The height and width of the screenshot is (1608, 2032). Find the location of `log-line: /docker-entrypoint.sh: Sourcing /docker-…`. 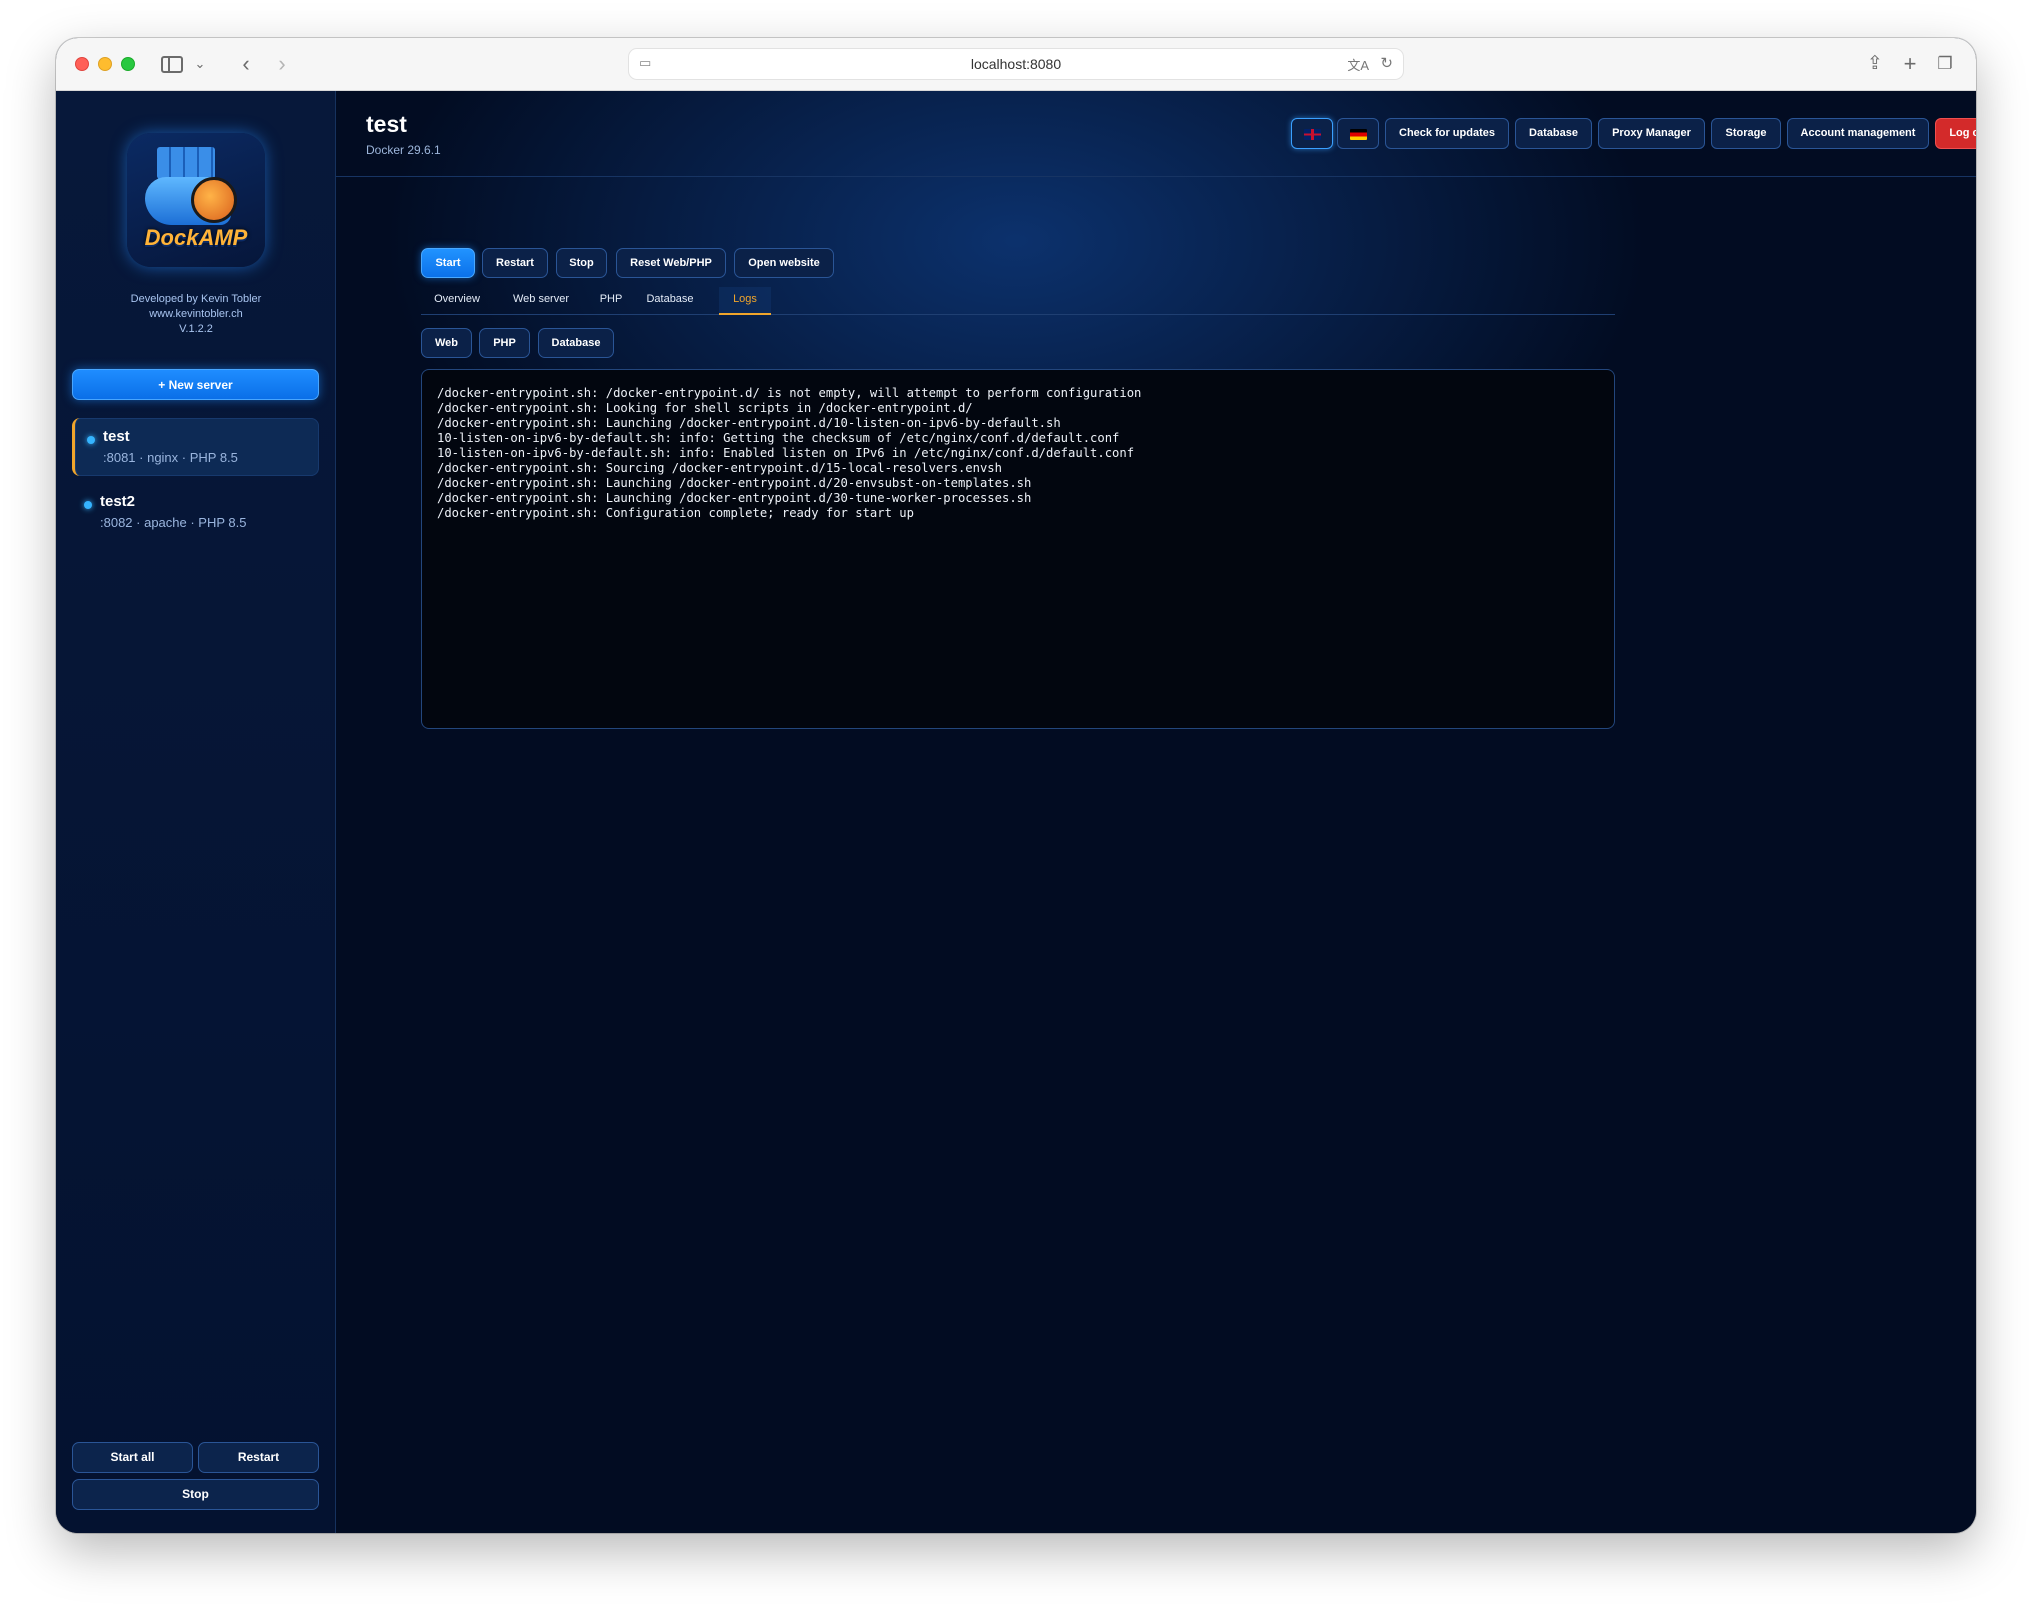

log-line: /docker-entrypoint.sh: Sourcing /docker-… is located at coordinates (719, 468).